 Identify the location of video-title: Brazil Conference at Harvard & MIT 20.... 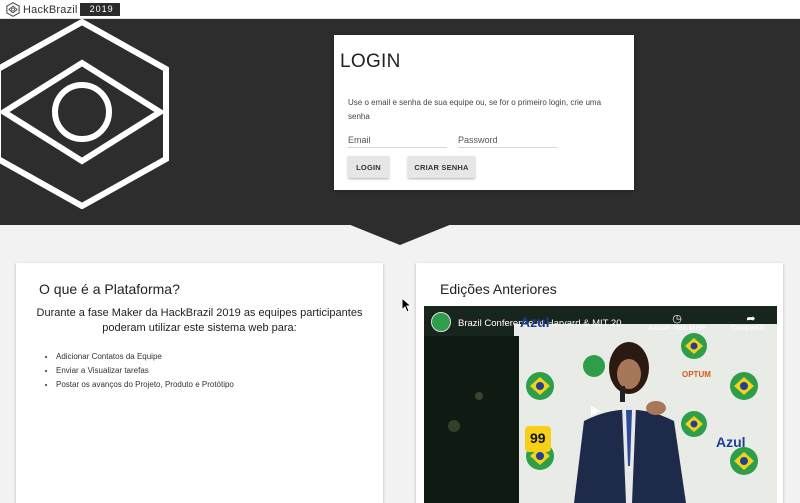
(550, 323).